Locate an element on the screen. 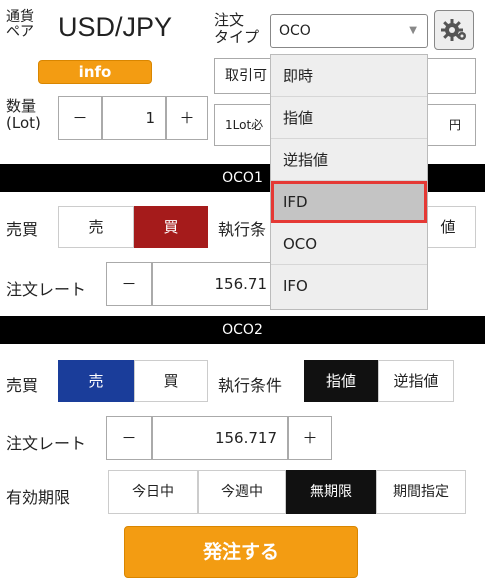 This screenshot has height=585, width=485. oco1-exec-stop-button: 値 is located at coordinates (448, 227).